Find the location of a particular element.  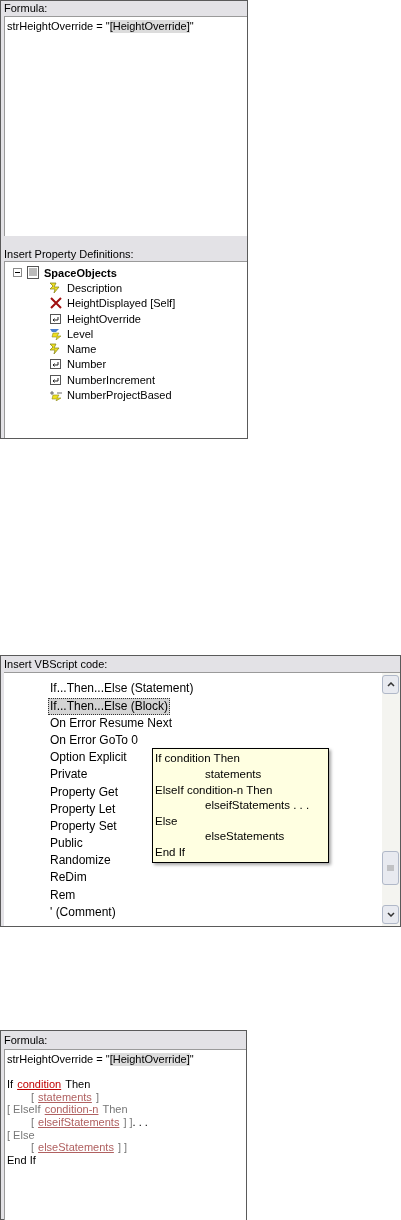

collapse-toggle is located at coordinates (17, 273).